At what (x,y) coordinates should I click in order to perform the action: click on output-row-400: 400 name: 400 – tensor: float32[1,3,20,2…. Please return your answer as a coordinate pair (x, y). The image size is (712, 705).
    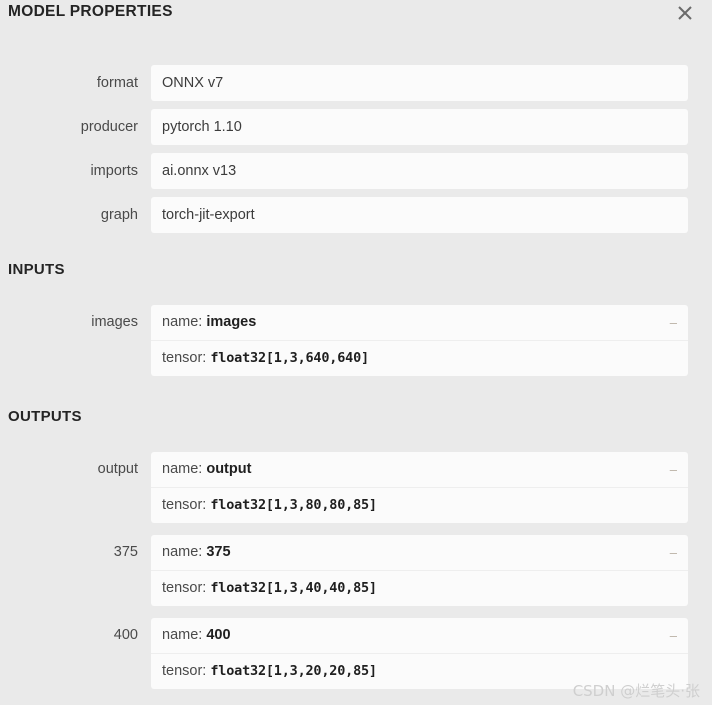
    Looking at the image, I should click on (350, 653).